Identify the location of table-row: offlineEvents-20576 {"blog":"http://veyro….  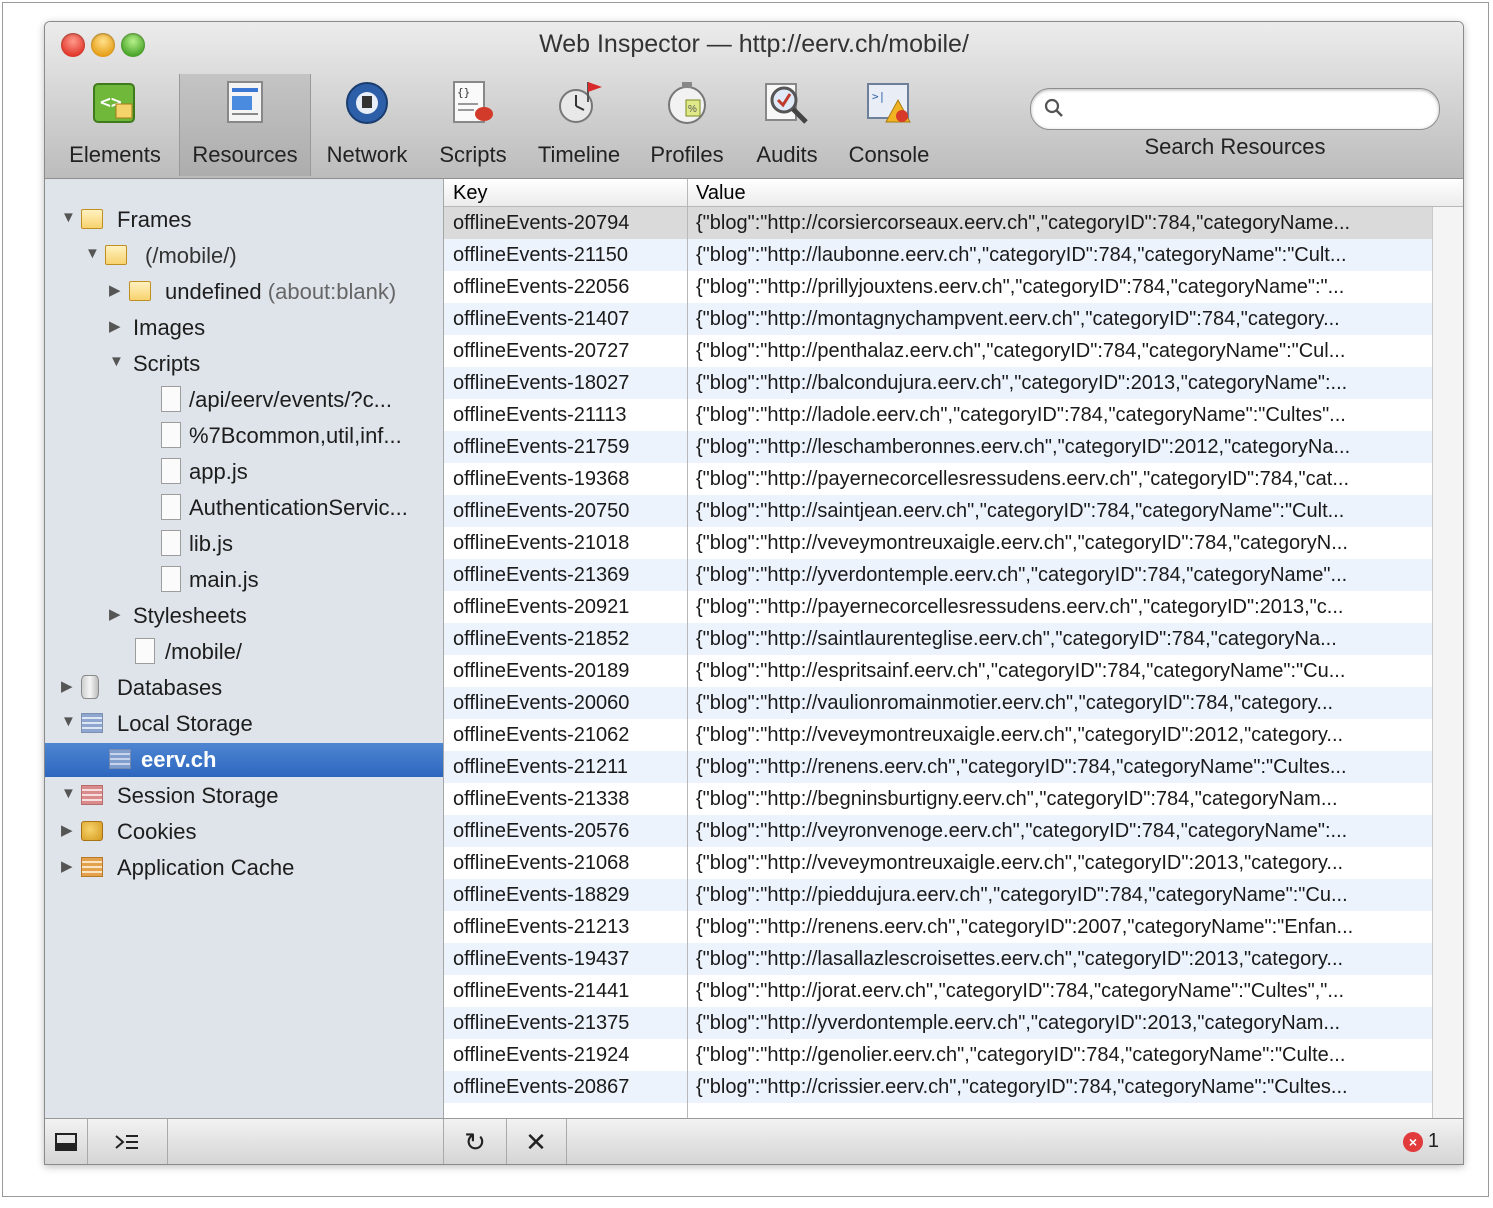
(938, 831).